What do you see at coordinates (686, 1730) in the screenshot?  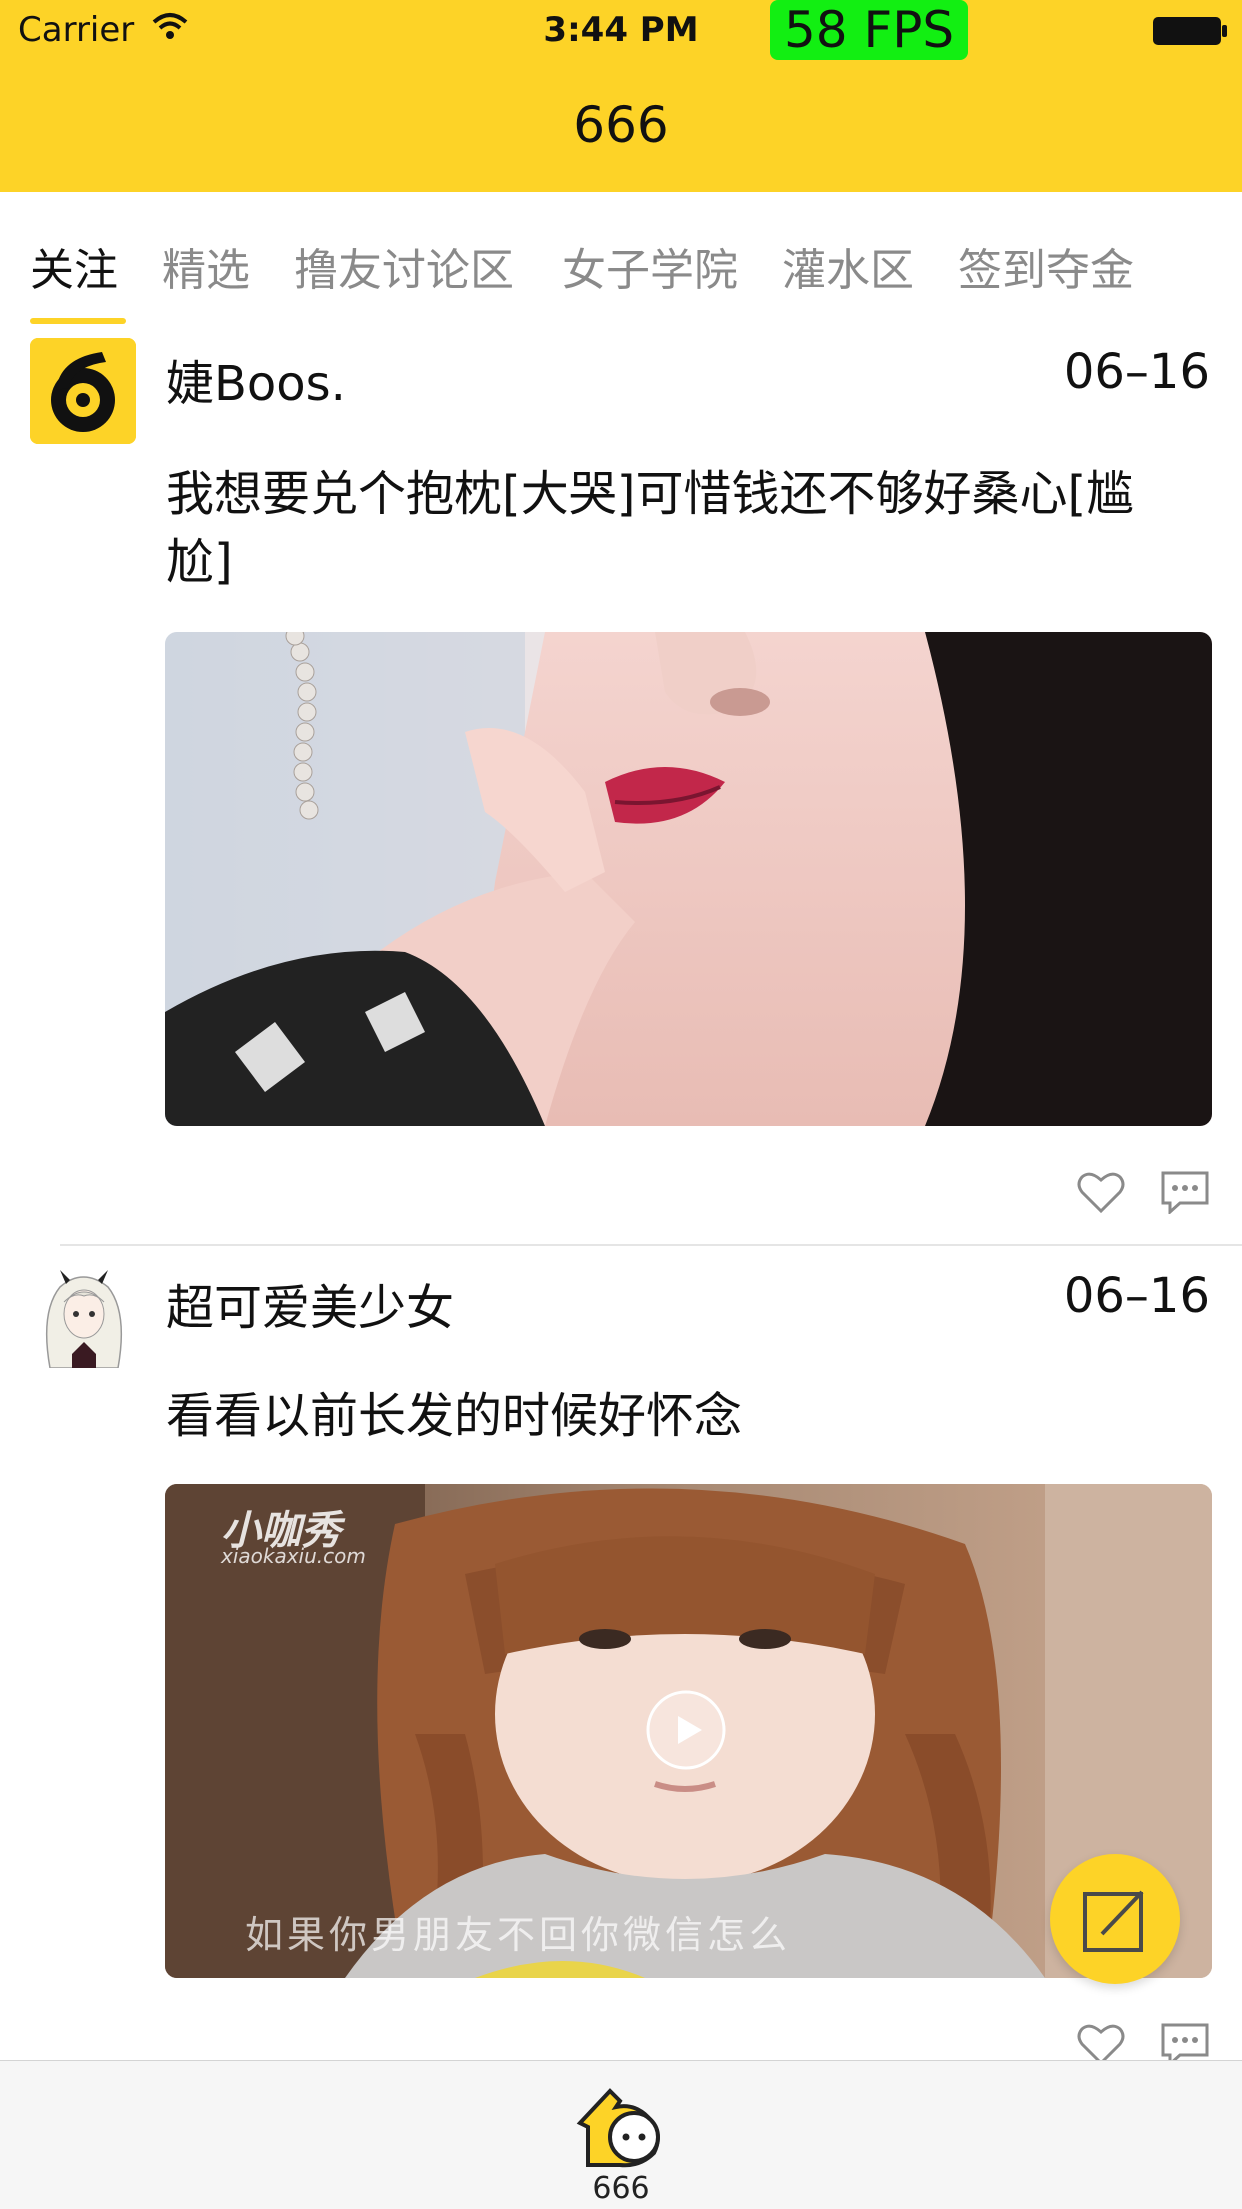 I see `play-icon` at bounding box center [686, 1730].